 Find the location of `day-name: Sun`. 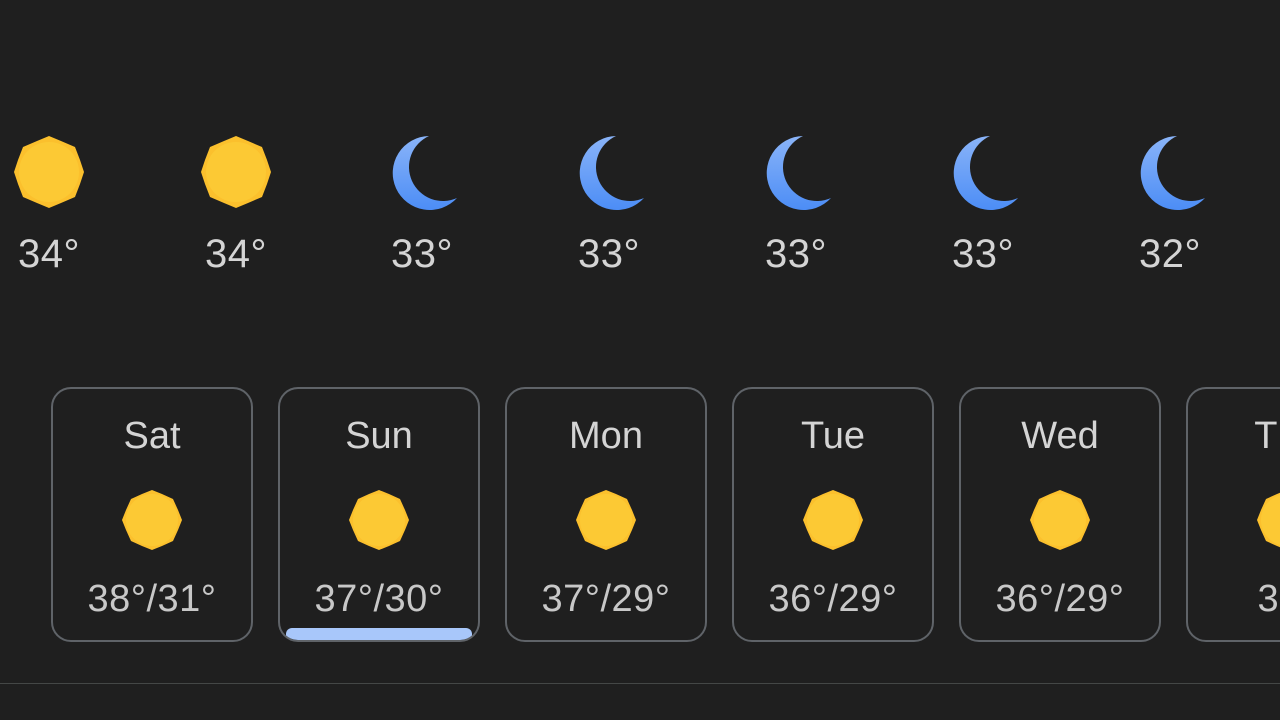

day-name: Sun is located at coordinates (379, 436).